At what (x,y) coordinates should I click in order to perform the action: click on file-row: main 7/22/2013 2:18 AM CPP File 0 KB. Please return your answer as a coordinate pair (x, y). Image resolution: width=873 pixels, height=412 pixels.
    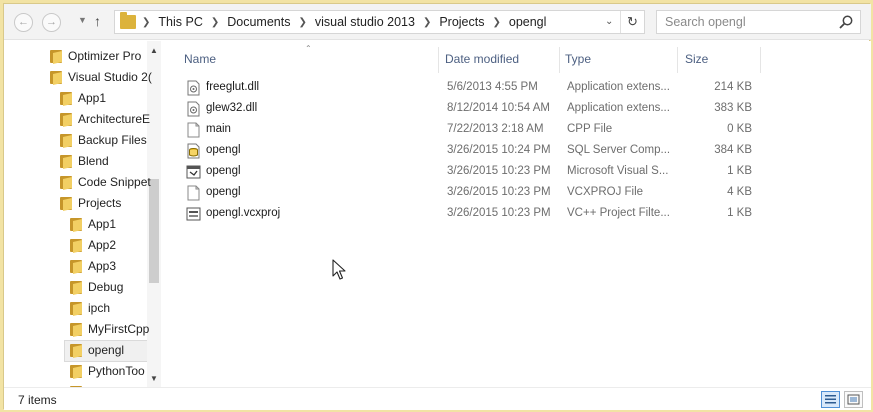
    Looking at the image, I should click on (462, 129).